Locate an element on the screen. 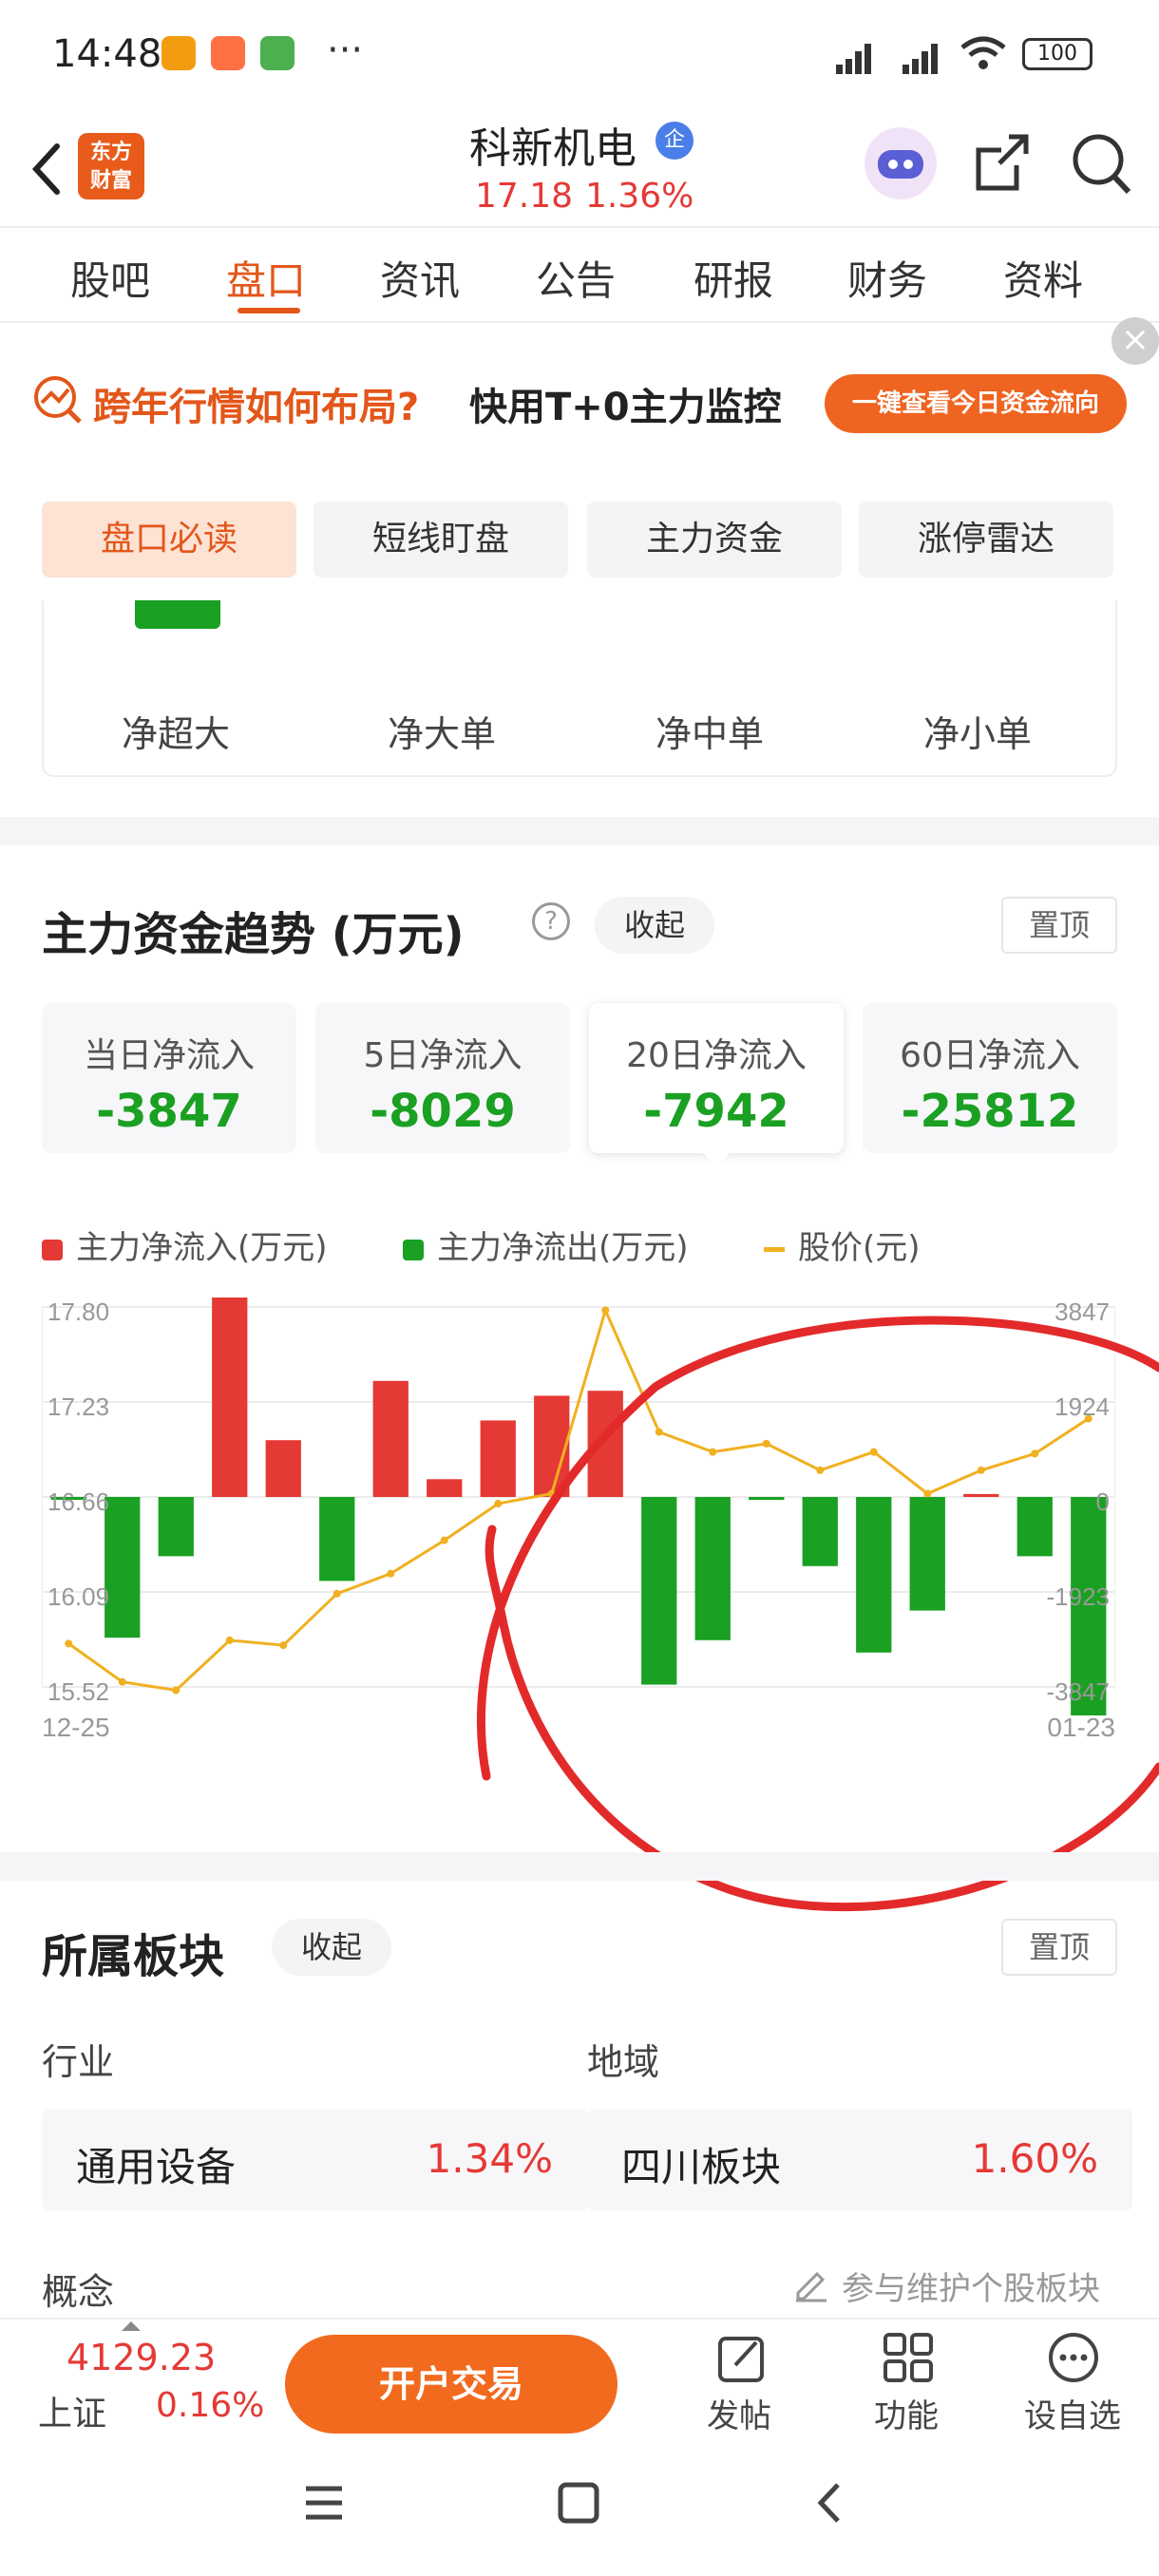 Image resolution: width=1159 pixels, height=2576 pixels. stat-60day-net-inflow: 60日净流入 -25812 is located at coordinates (990, 1078).